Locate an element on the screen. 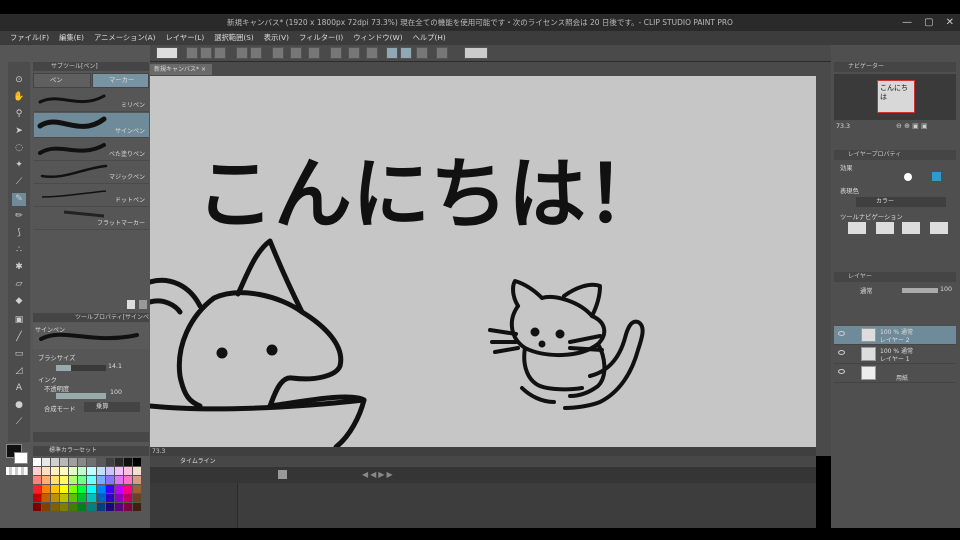 This screenshot has height=540, width=960. ruler-icon: ◿ is located at coordinates (19, 371).